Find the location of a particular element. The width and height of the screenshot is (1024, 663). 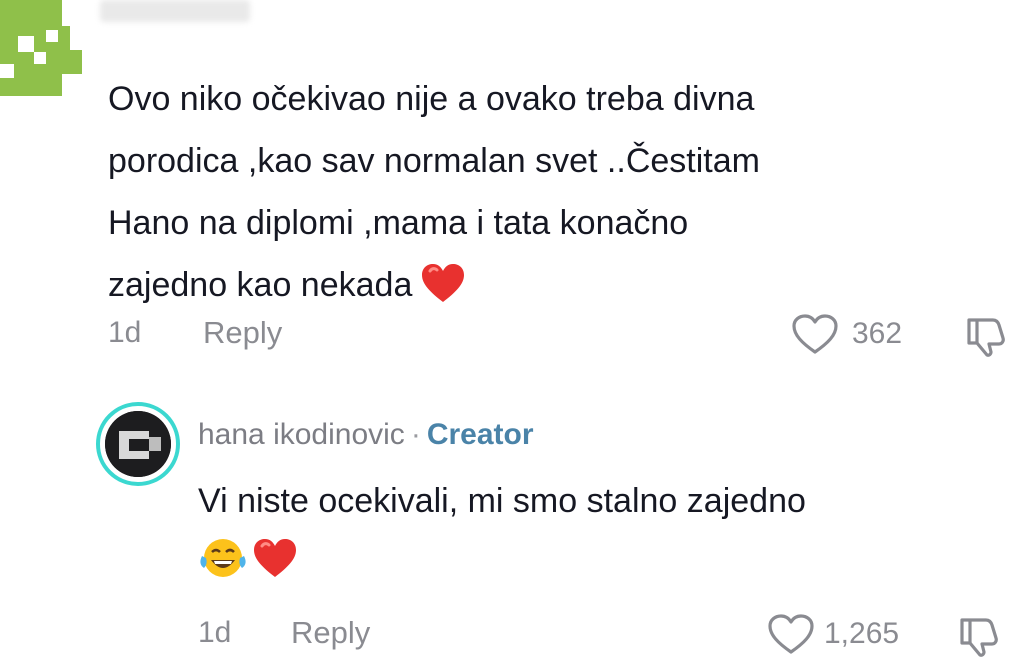

creator-avatar-image is located at coordinates (138, 444).